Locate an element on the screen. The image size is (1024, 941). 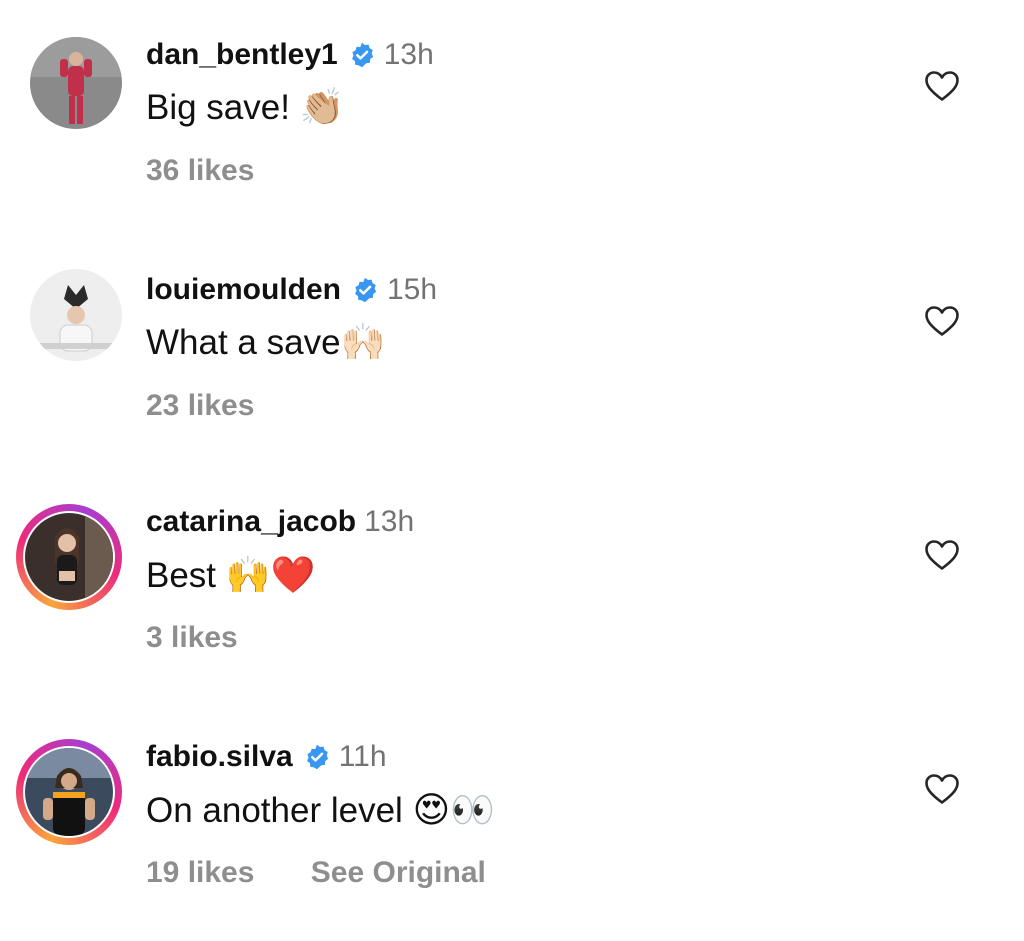
comment-body: What a save is located at coordinates (243, 342).